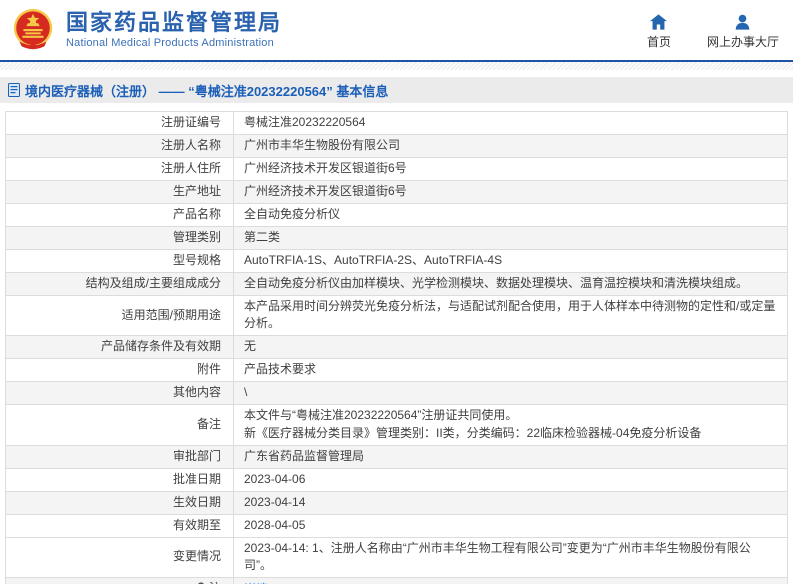 The image size is (793, 584). What do you see at coordinates (14, 90) in the screenshot?
I see `document-icon` at bounding box center [14, 90].